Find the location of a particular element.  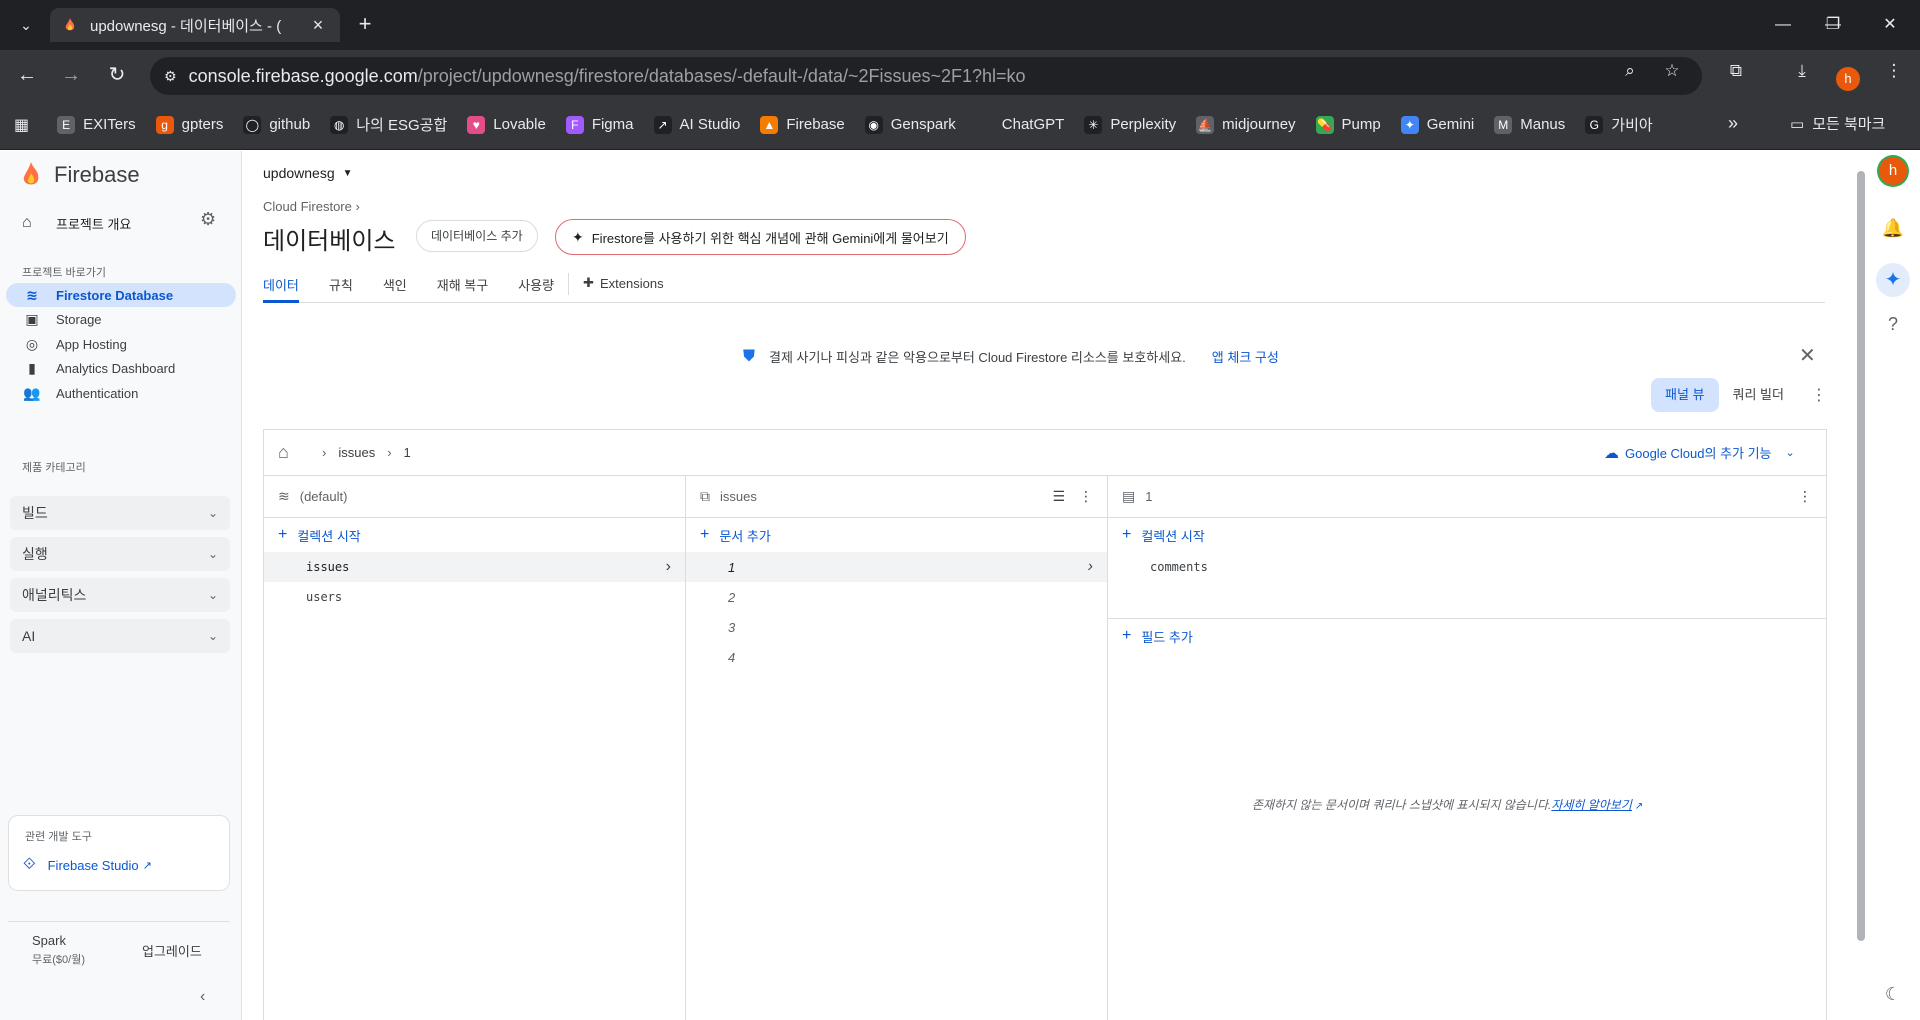

page-scrollbar is located at coordinates (1860, 583).